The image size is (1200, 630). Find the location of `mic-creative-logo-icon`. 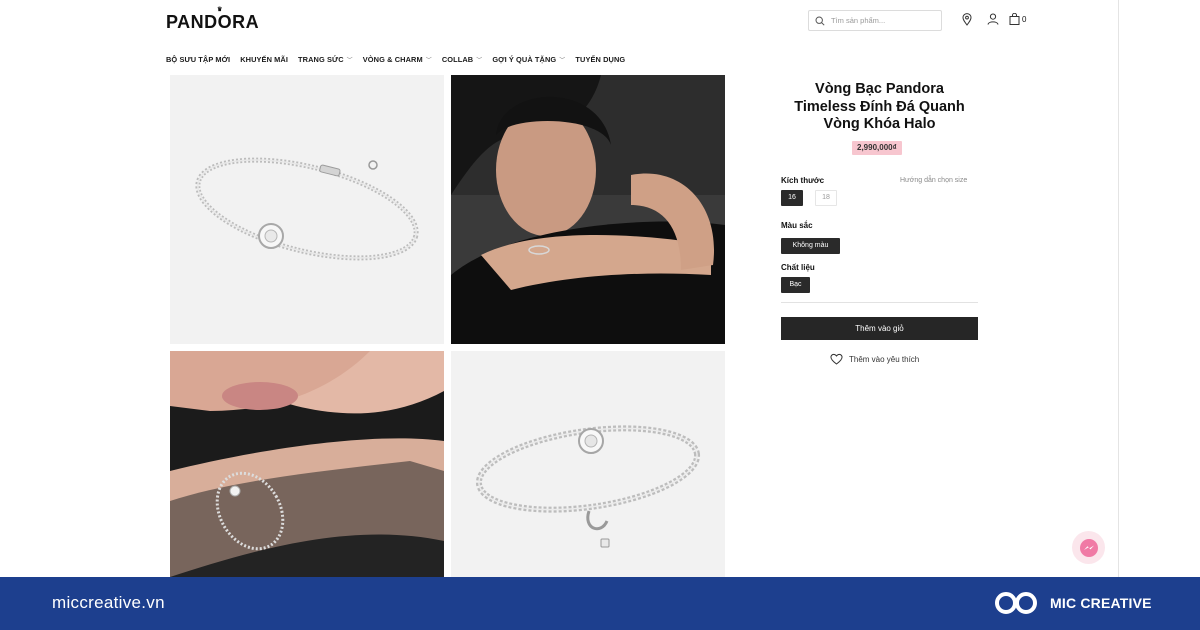

mic-creative-logo-icon is located at coordinates (1016, 603).